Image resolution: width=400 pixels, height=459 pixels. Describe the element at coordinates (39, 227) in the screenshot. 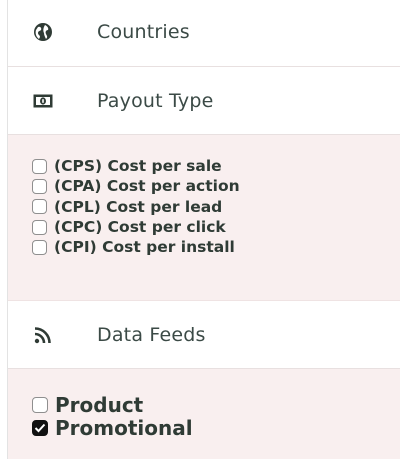

I see `payout-checkbox-cpc` at that location.